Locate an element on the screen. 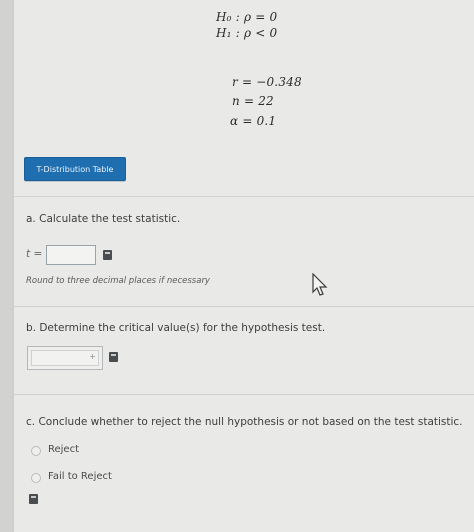 Image resolution: width=474 pixels, height=532 pixels. reject-label: Reject is located at coordinates (63, 449).